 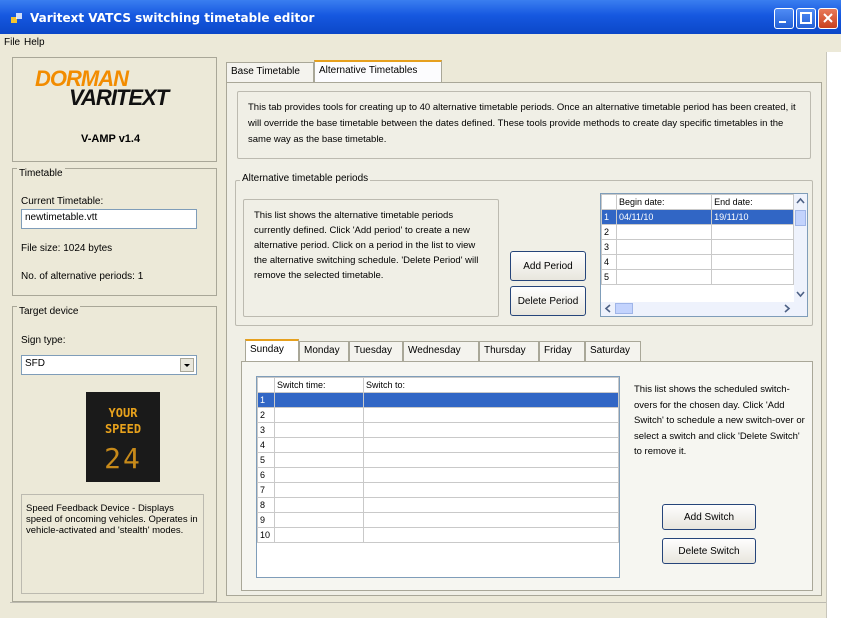 What do you see at coordinates (266, 445) in the screenshot?
I see `switch-row-num: 4` at bounding box center [266, 445].